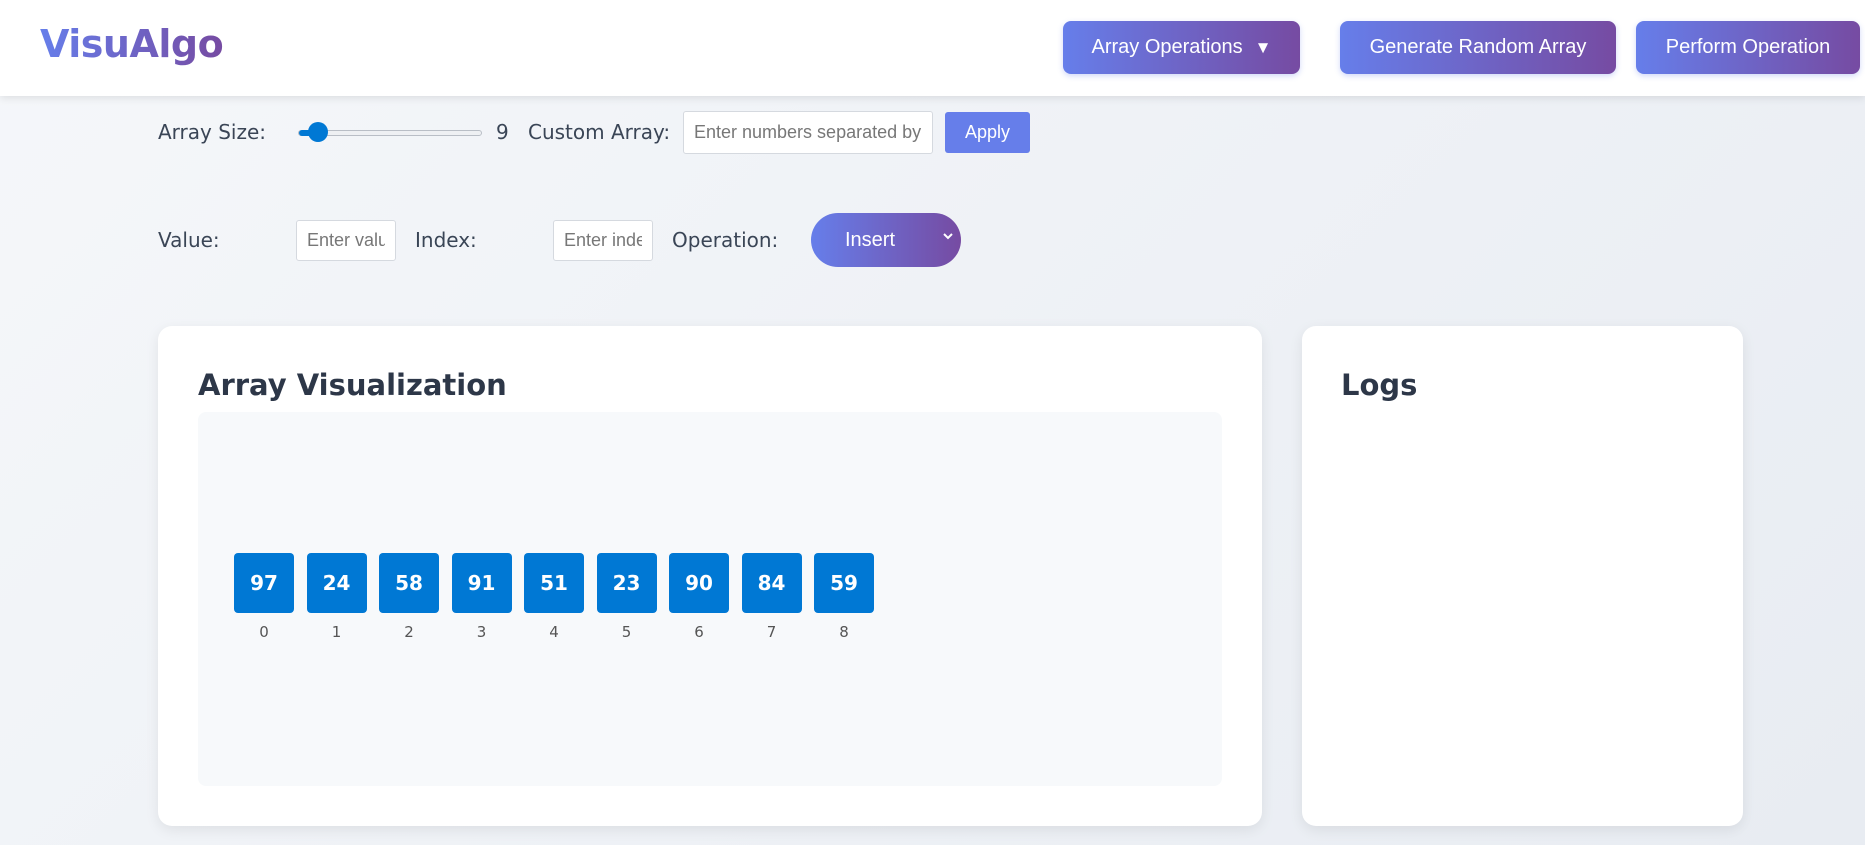 The height and width of the screenshot is (845, 1865). What do you see at coordinates (844, 632) in the screenshot?
I see `array-cell-index: 8` at bounding box center [844, 632].